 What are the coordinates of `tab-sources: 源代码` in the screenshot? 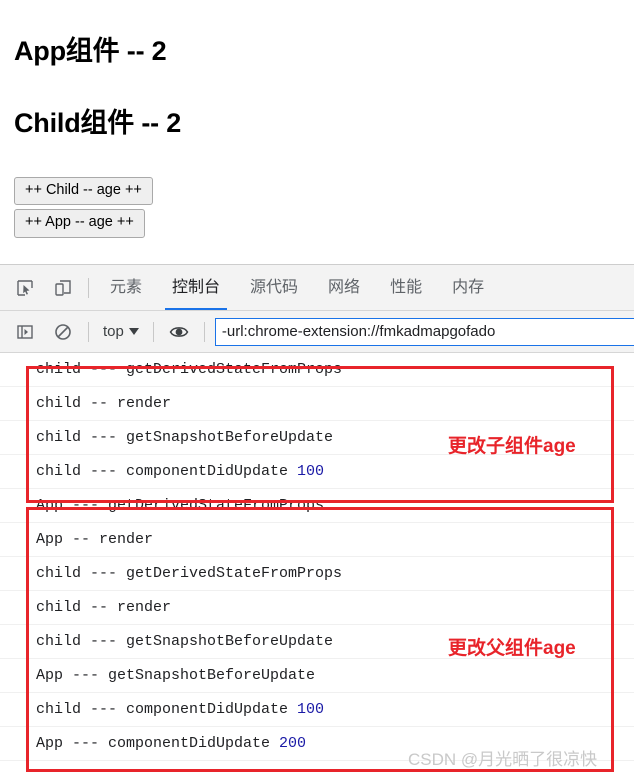 It's located at (274, 287).